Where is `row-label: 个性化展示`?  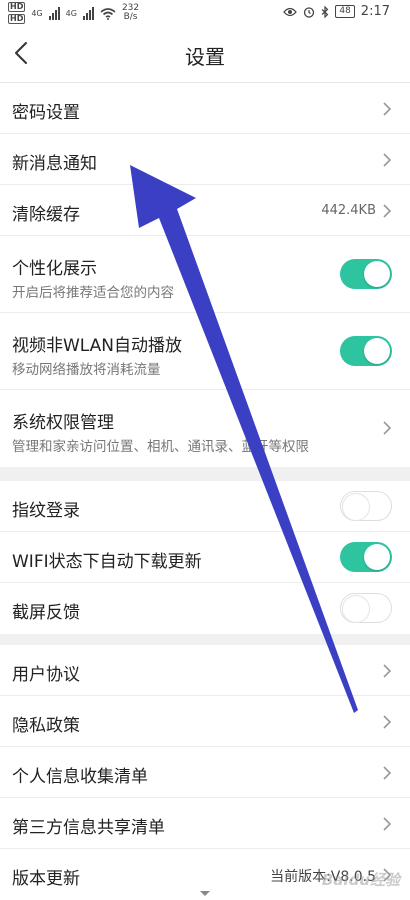
row-label: 个性化展示 is located at coordinates (54, 269).